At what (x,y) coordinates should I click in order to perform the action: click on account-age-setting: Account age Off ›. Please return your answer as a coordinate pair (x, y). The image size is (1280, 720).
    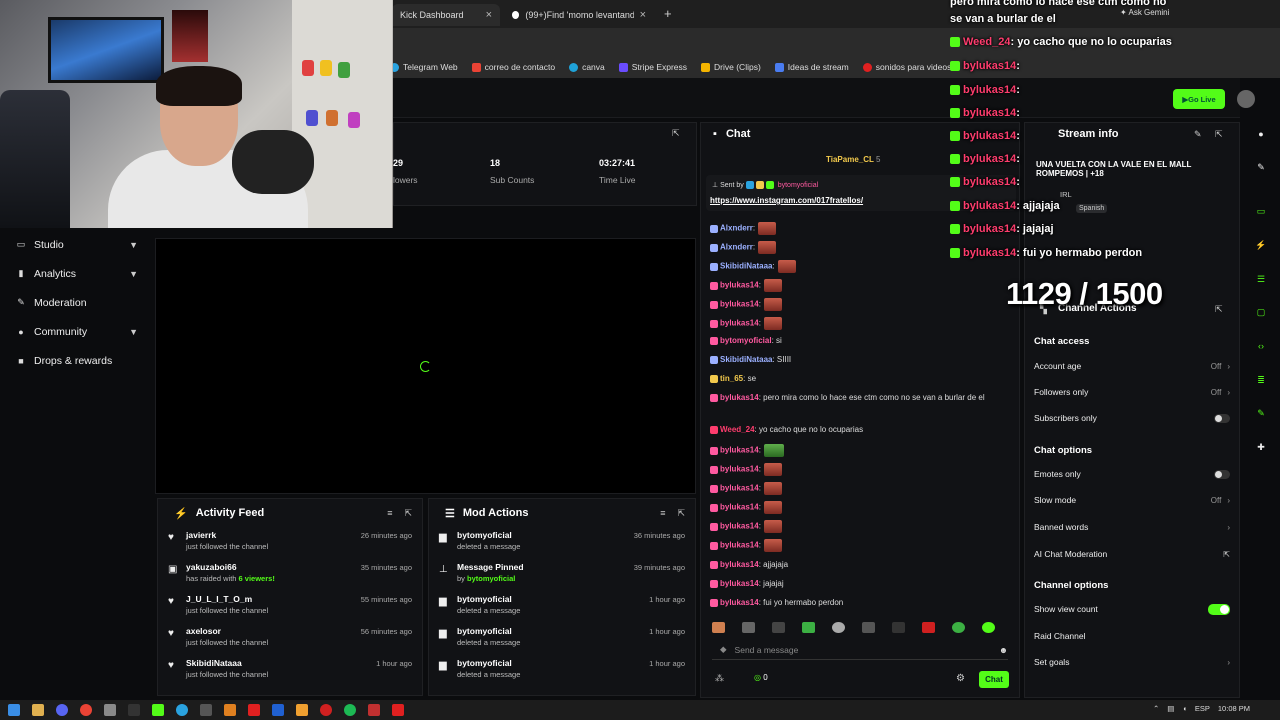
    Looking at the image, I should click on (1132, 366).